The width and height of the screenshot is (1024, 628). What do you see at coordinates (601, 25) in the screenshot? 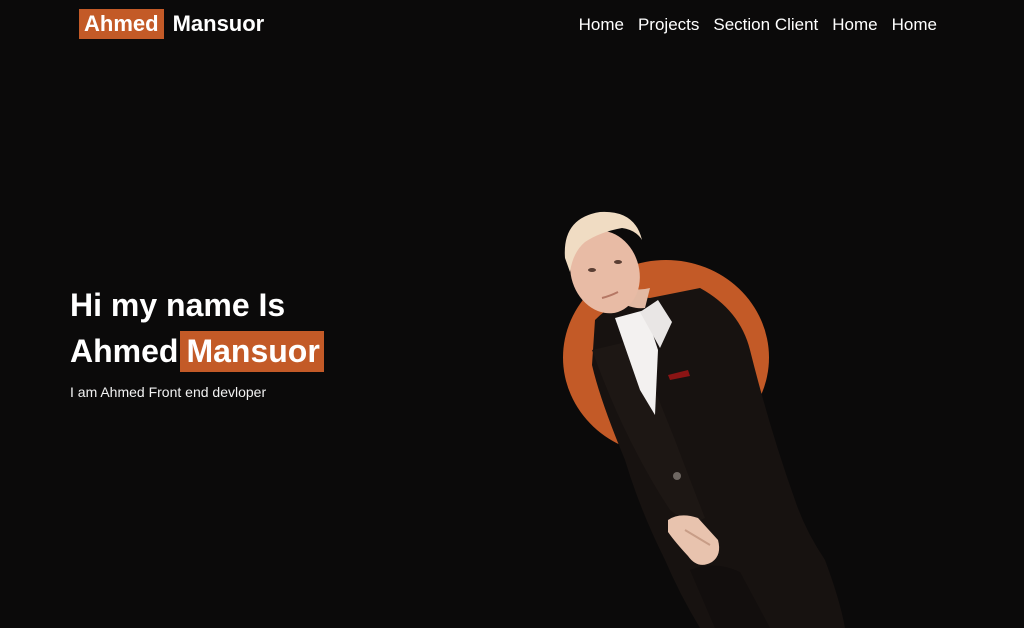
I see `nav-link-home: Home` at bounding box center [601, 25].